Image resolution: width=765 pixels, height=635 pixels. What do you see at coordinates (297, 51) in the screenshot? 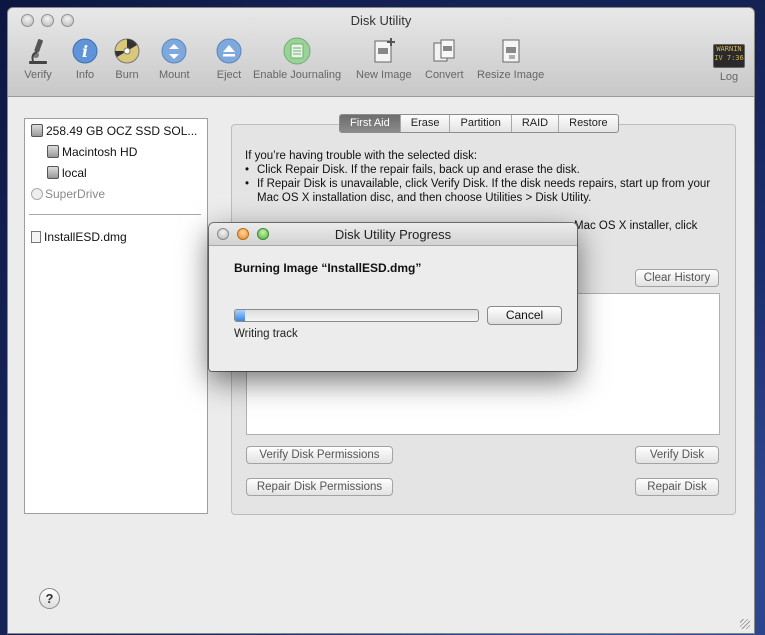
I see `journaling-icon` at bounding box center [297, 51].